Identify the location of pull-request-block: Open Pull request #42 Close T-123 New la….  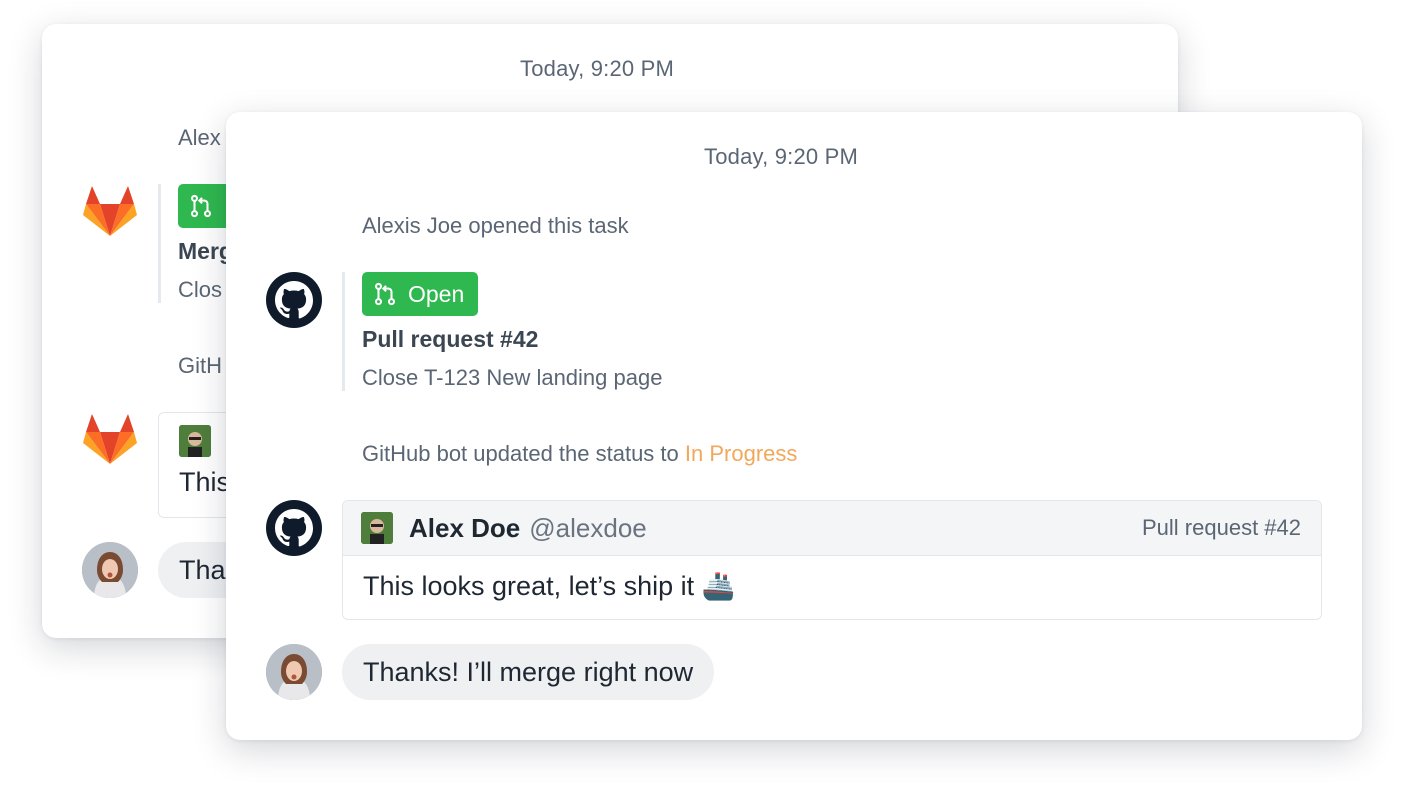
(502, 331).